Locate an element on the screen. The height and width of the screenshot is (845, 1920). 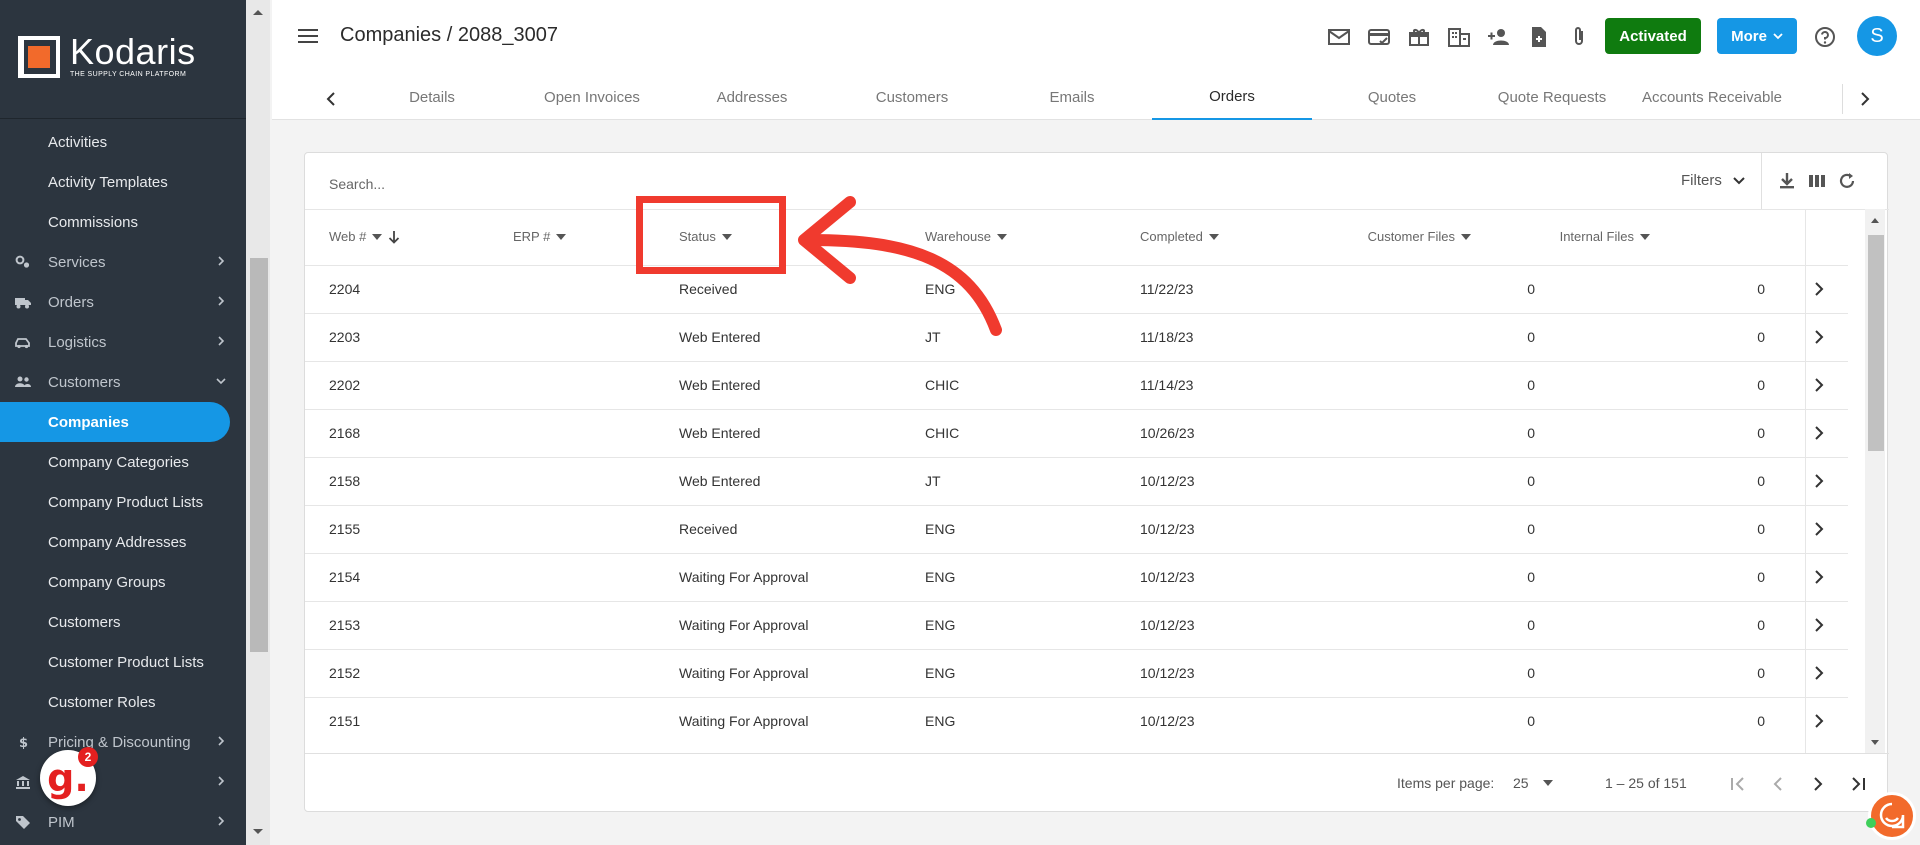
tab-accounts-receivable: Accounts Receivable is located at coordinates (1712, 97).